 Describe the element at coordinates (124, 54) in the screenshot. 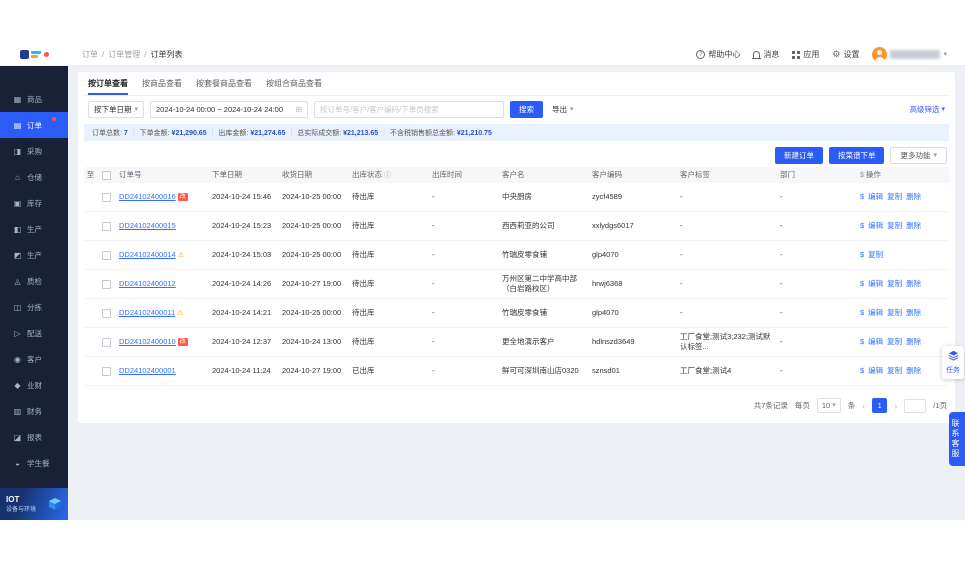

I see `breadcrumb-item: 订单管理` at that location.